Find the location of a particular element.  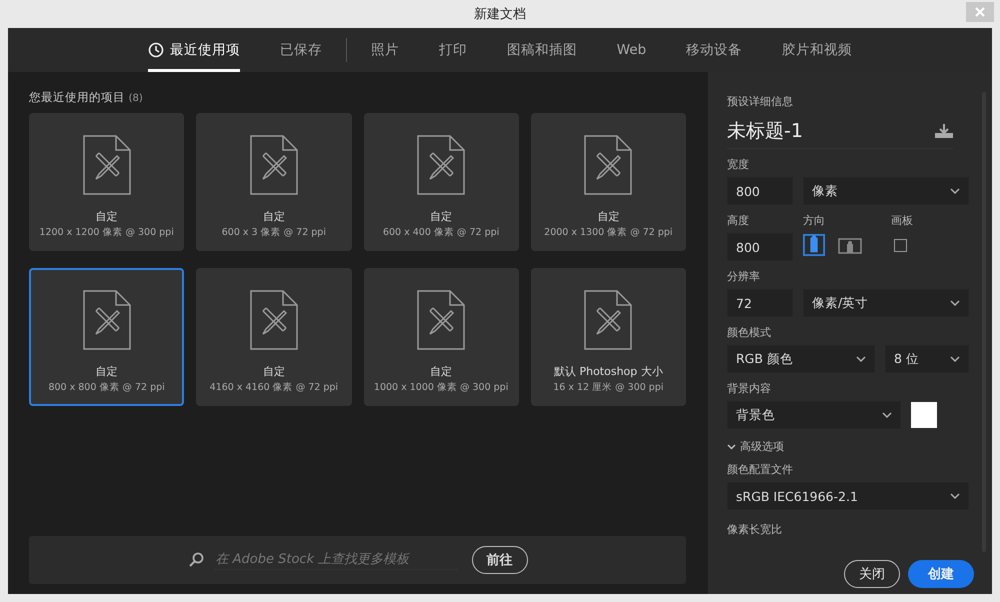

search-icon is located at coordinates (196, 560).